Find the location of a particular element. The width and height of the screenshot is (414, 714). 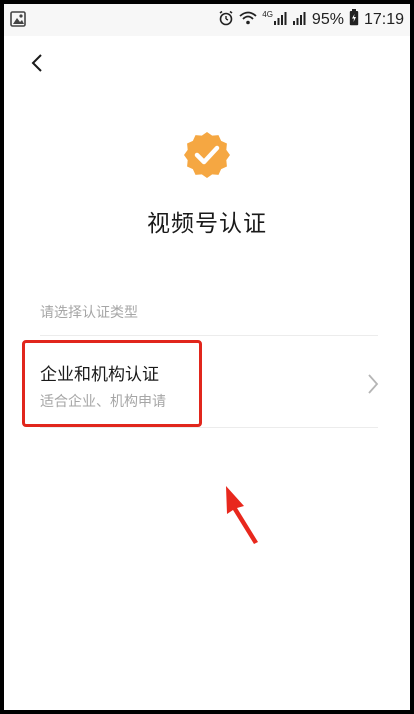

option-subtitle: 适合企业、机构申请 is located at coordinates (103, 402).